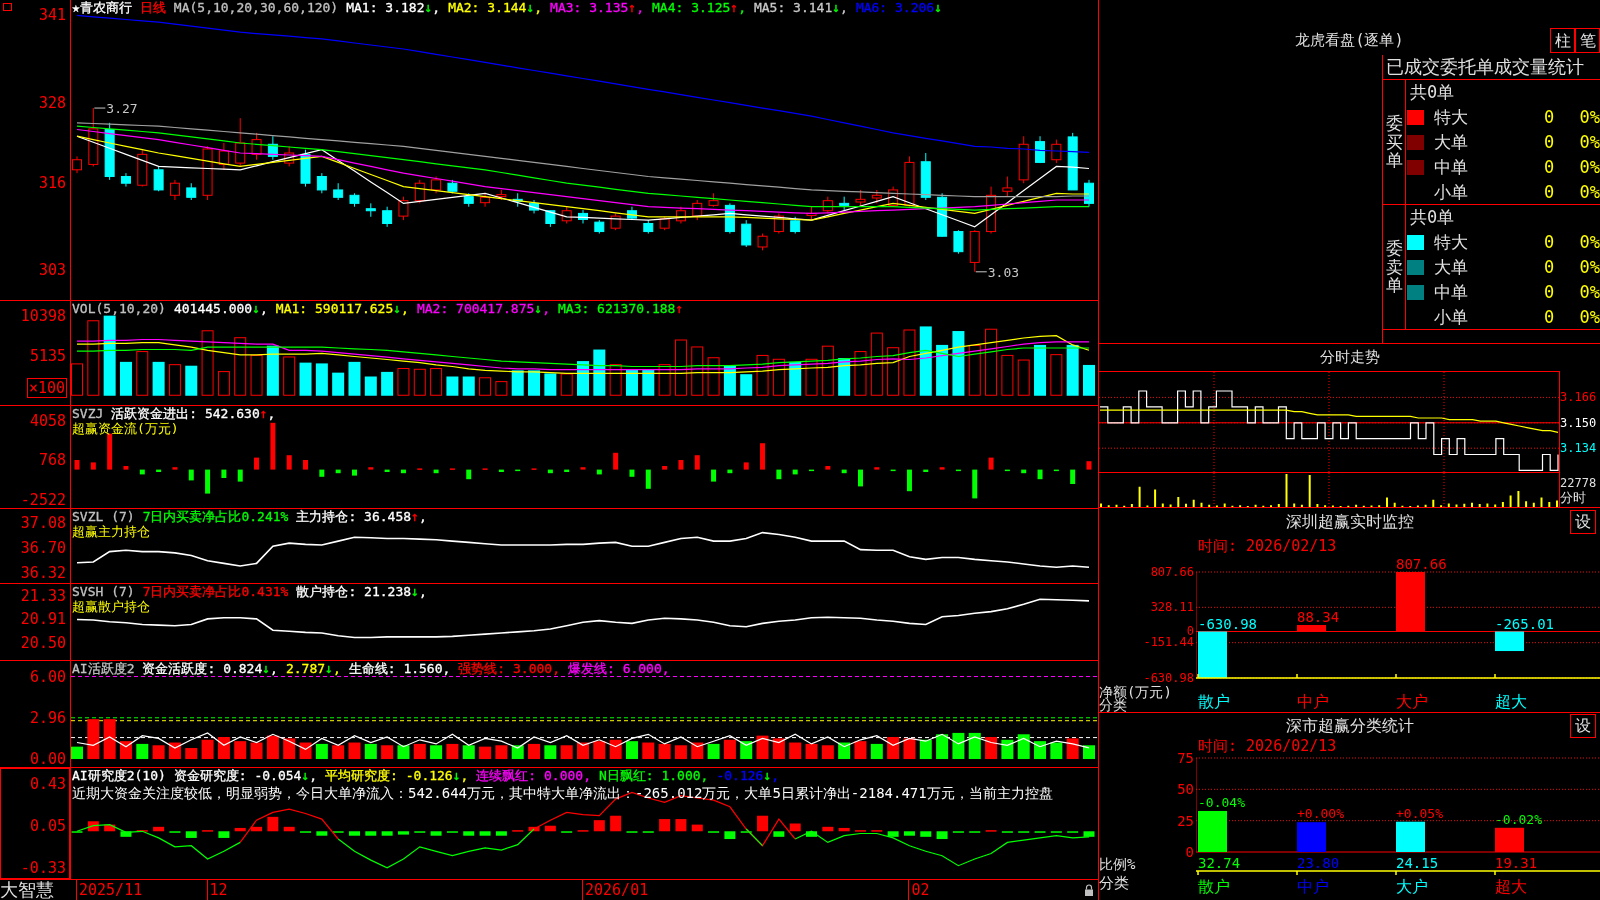  What do you see at coordinates (1432, 92) in the screenshot?
I see `order-total: 共0单` at bounding box center [1432, 92].